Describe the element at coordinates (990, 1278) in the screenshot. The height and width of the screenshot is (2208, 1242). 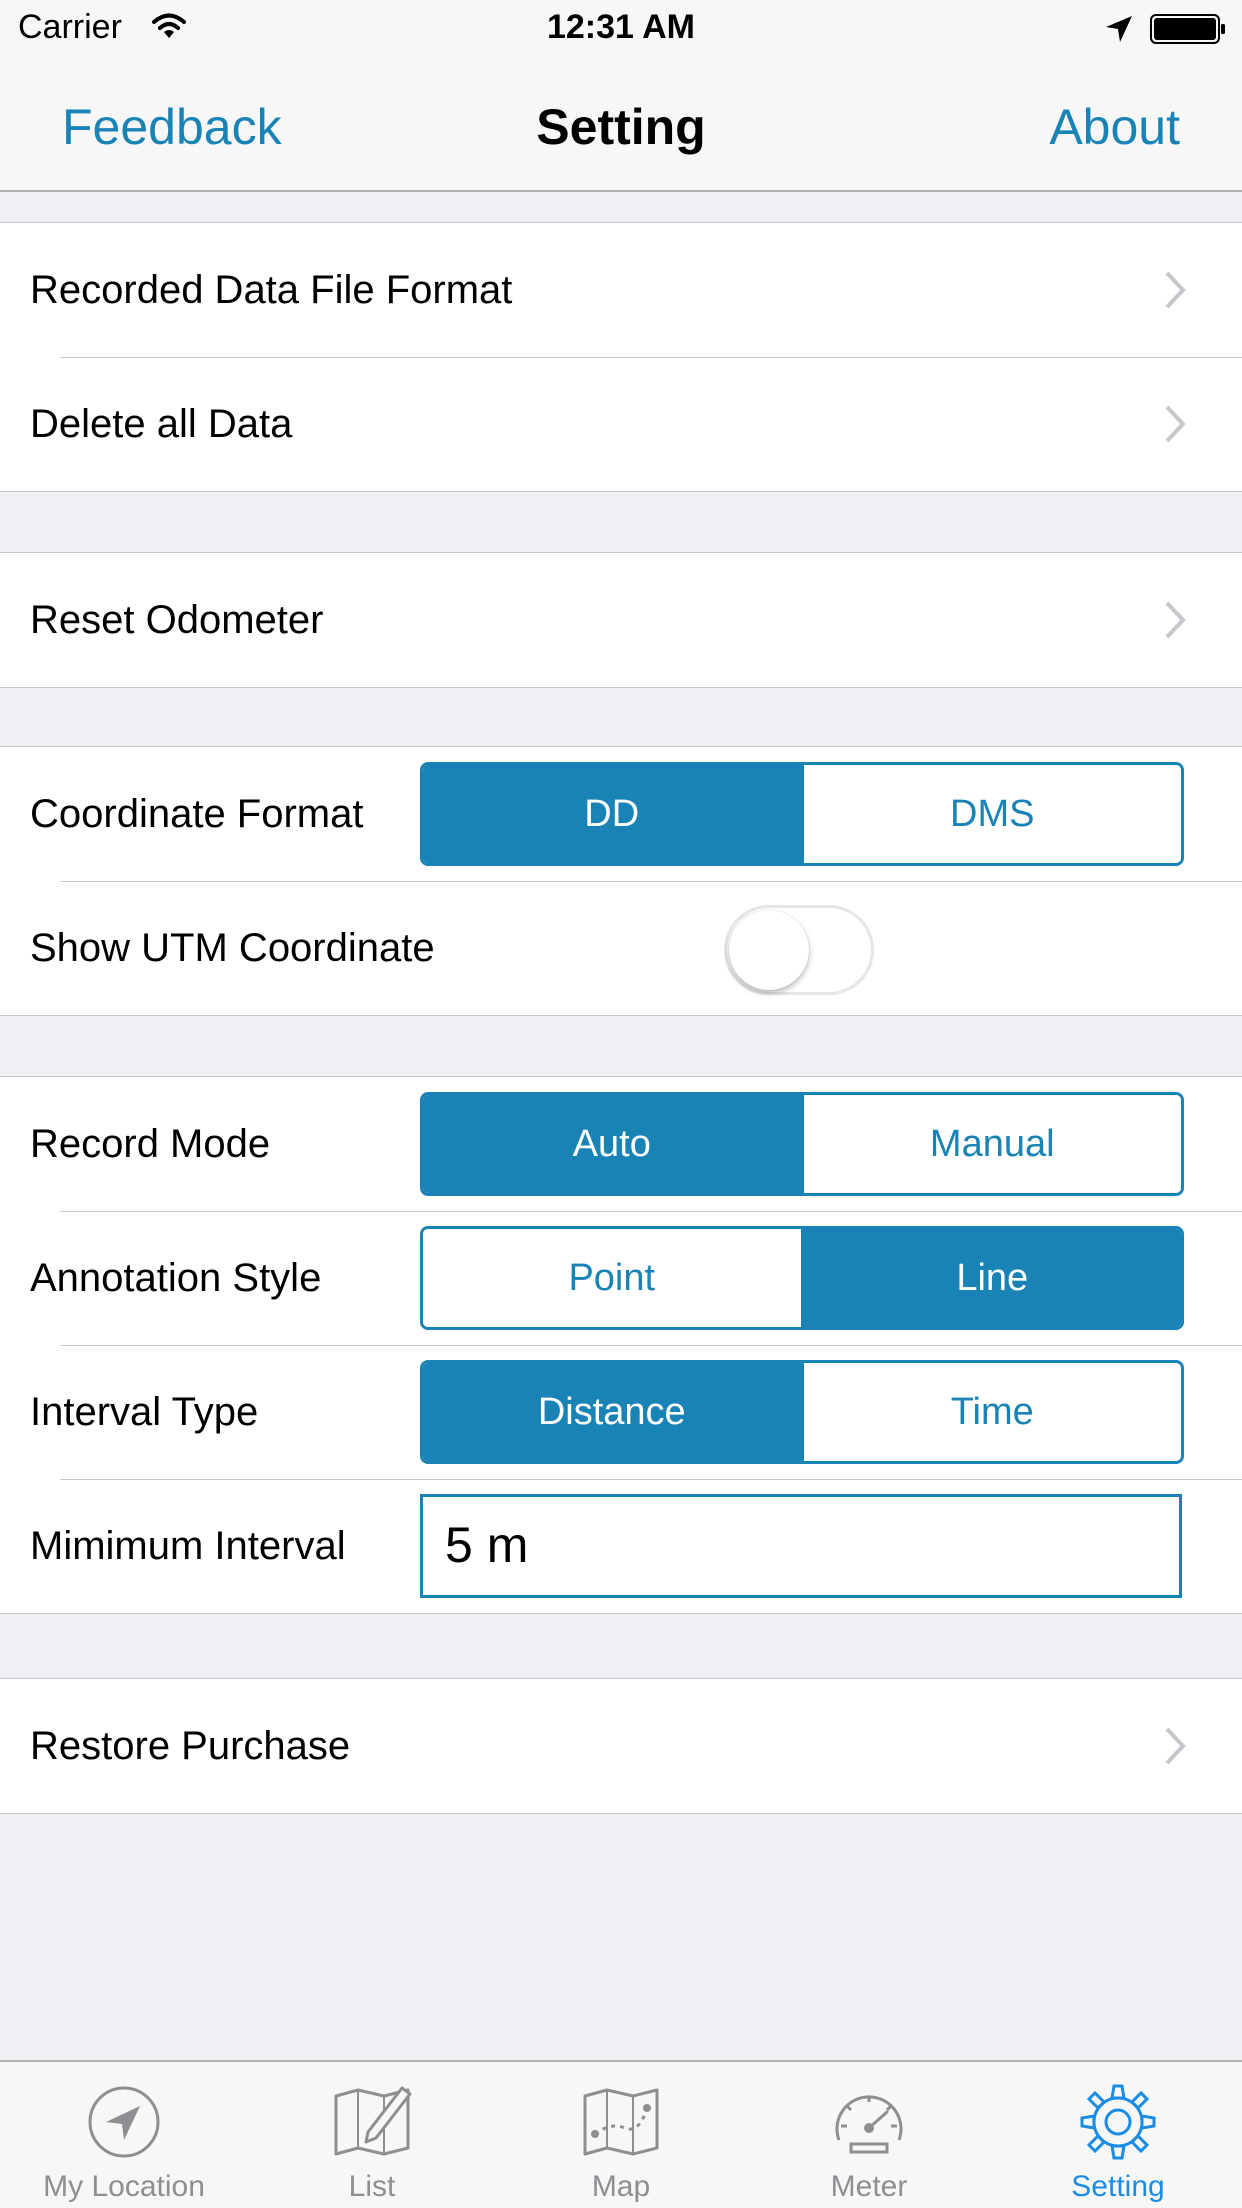
I see `annotation-style-line-segment: Line` at that location.